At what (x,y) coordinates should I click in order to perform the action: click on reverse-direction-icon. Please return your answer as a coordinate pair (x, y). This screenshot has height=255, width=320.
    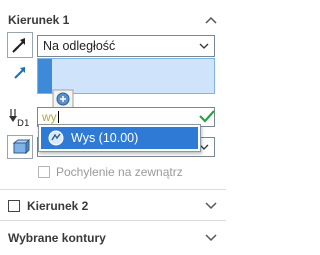
    Looking at the image, I should click on (18, 45).